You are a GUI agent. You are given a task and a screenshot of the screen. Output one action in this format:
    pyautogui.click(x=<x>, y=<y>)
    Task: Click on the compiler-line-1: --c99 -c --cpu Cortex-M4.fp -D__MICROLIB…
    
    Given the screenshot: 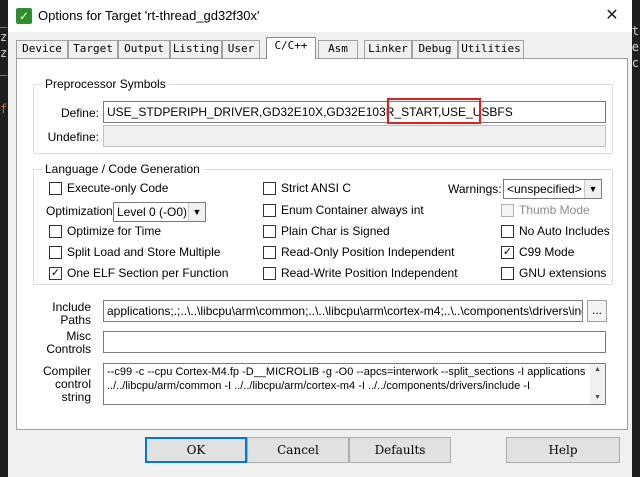 What is the action you would take?
    pyautogui.click(x=347, y=372)
    